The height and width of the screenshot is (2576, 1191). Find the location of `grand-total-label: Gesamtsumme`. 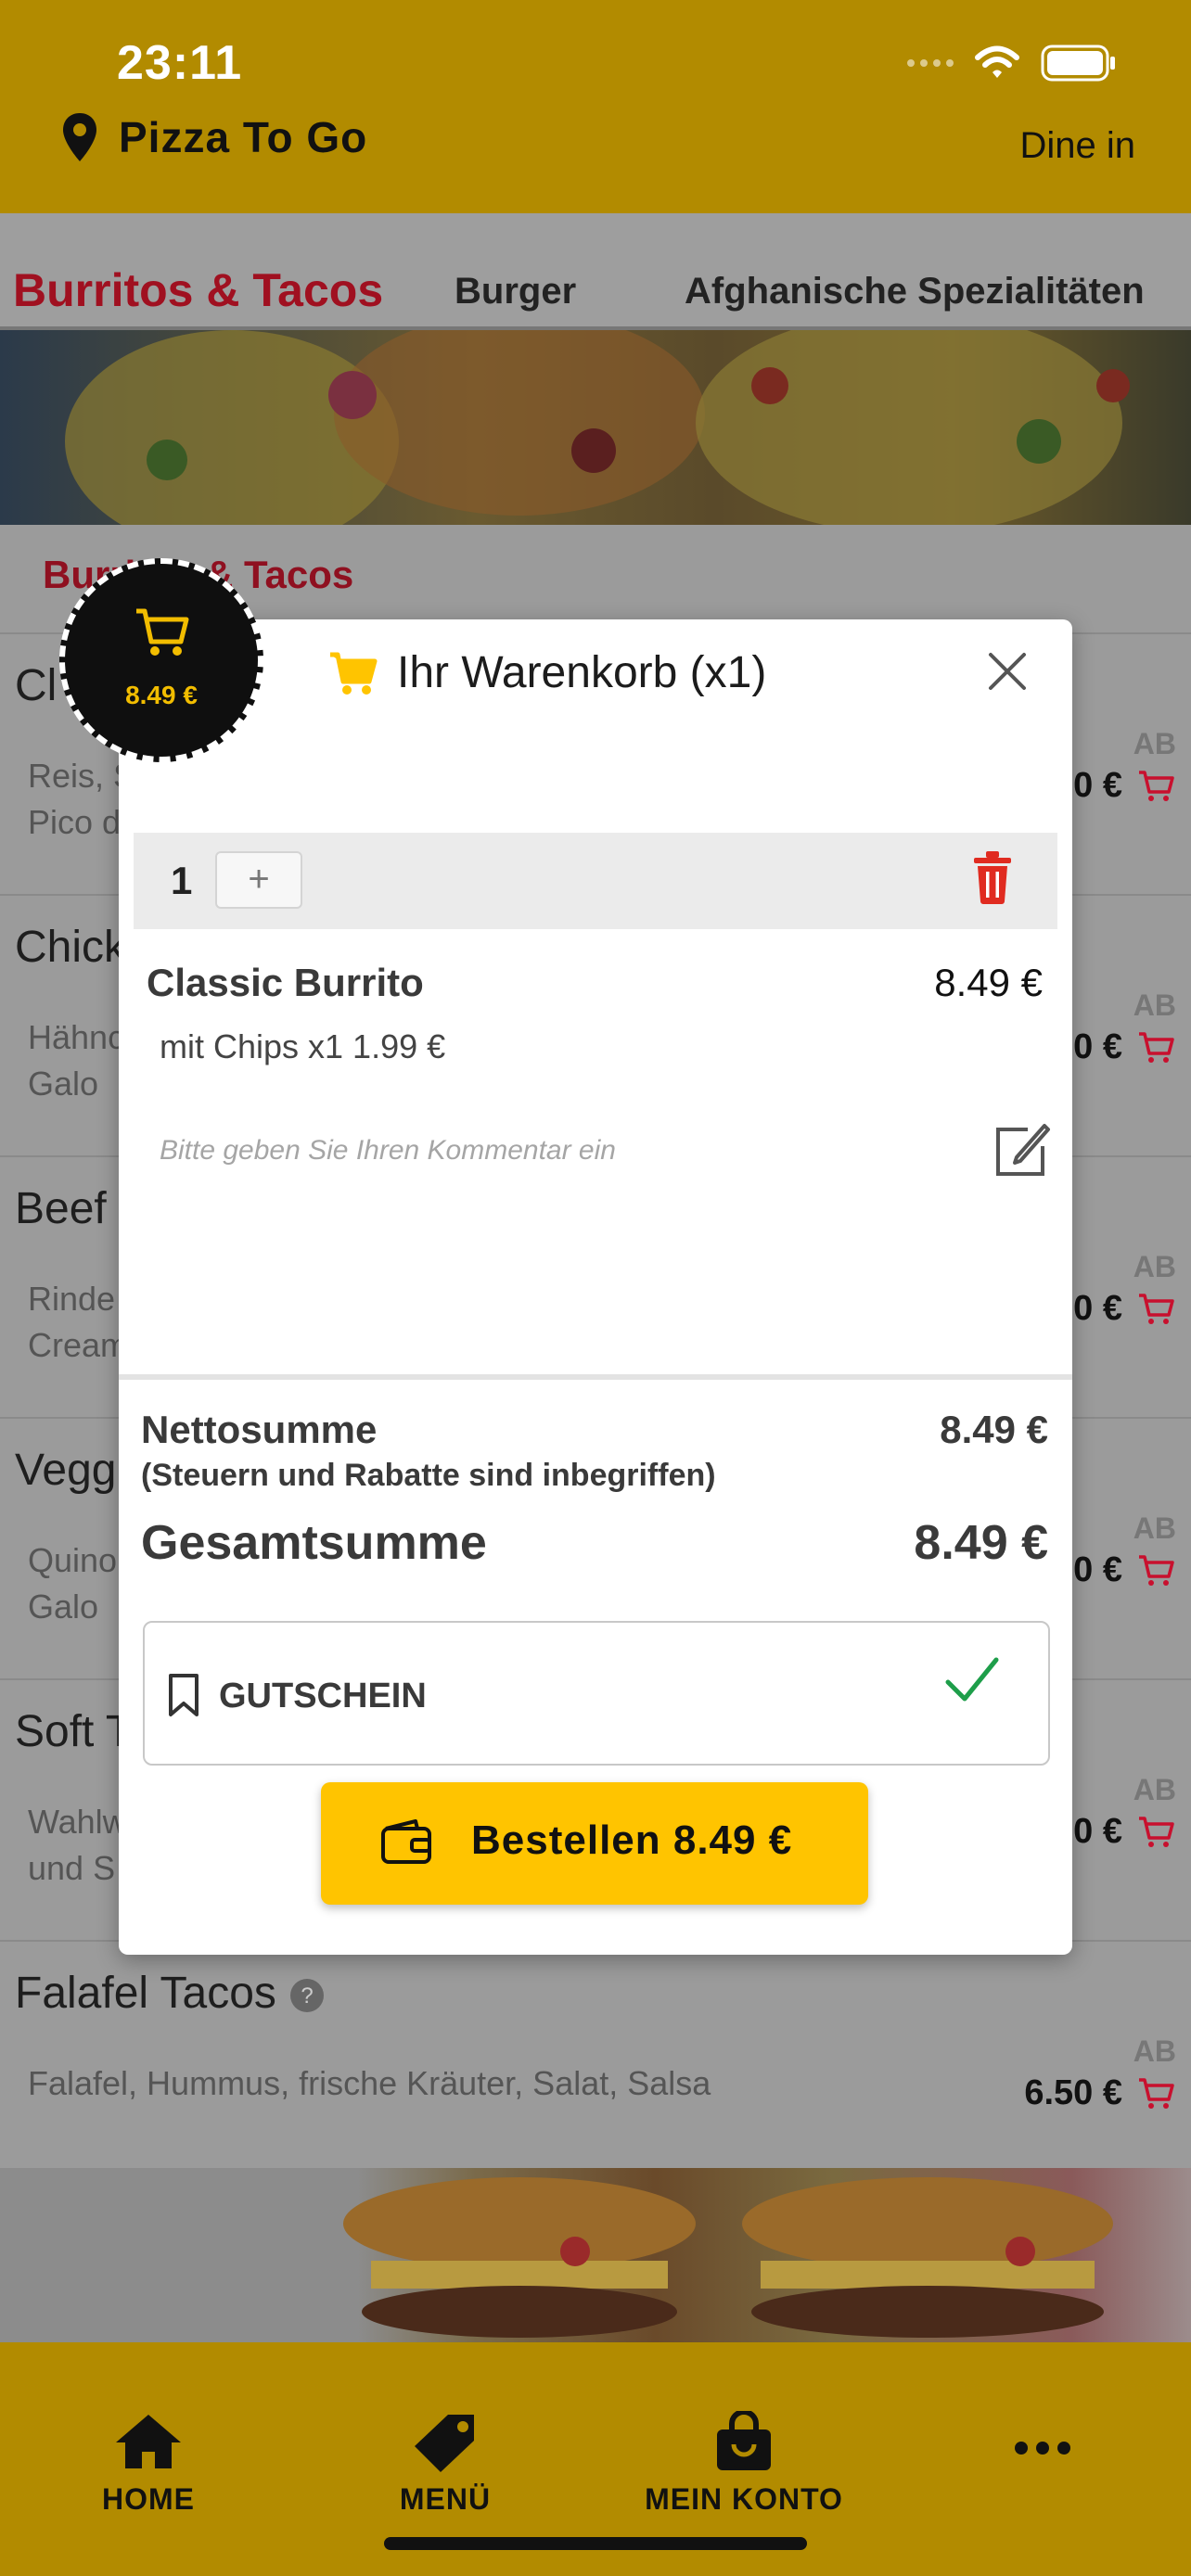

grand-total-label: Gesamtsumme is located at coordinates (314, 1543).